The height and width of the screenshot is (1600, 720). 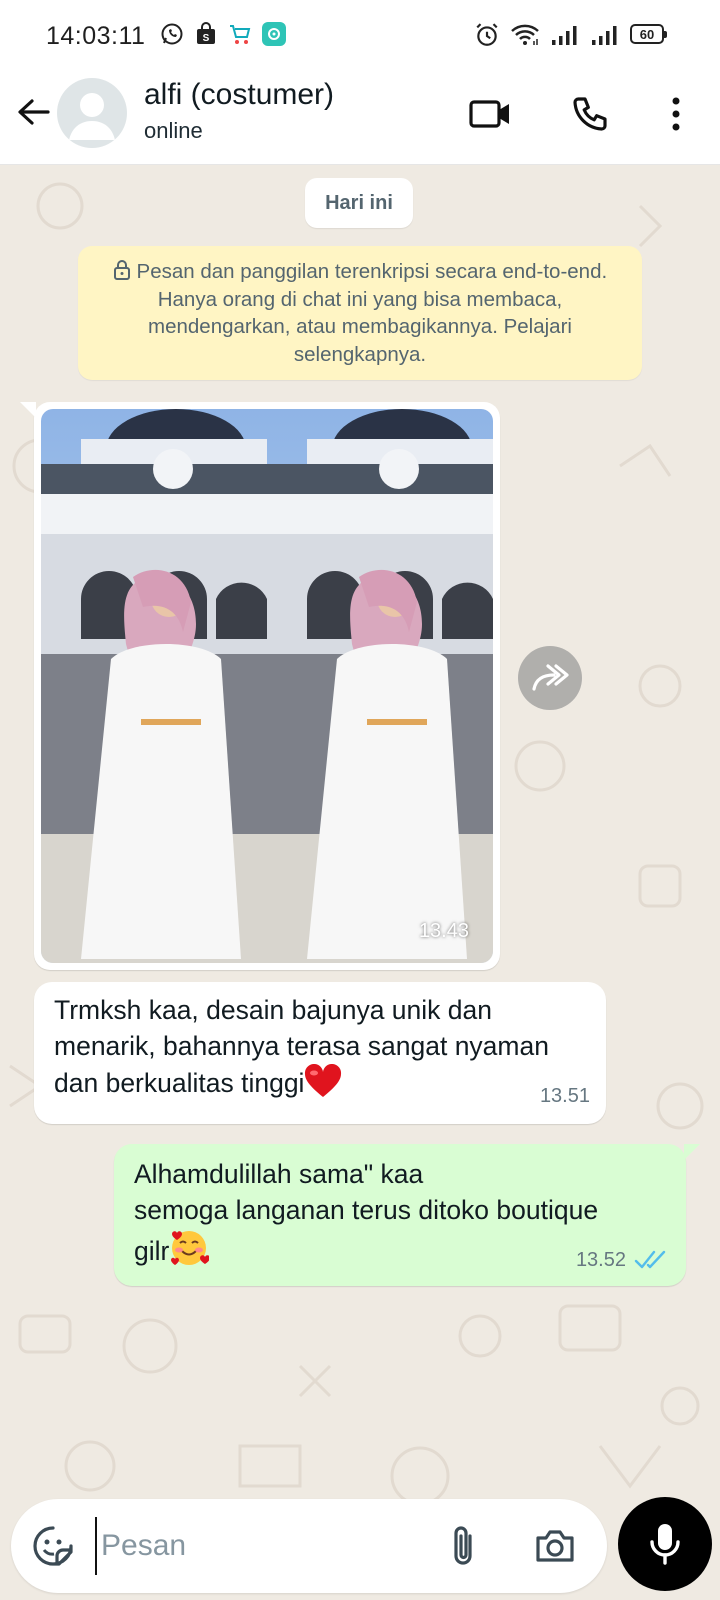 What do you see at coordinates (173, 130) in the screenshot?
I see `contact-status: online` at bounding box center [173, 130].